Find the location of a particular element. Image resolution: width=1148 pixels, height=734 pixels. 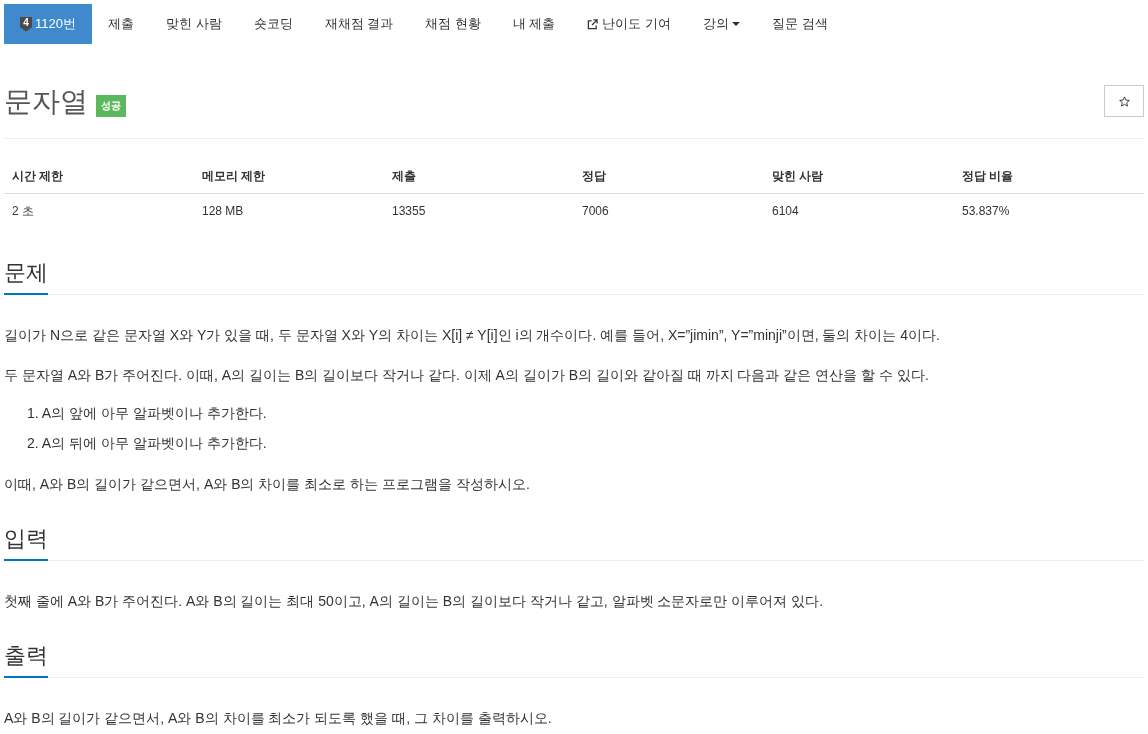

table-cell: 6104 is located at coordinates (859, 210).